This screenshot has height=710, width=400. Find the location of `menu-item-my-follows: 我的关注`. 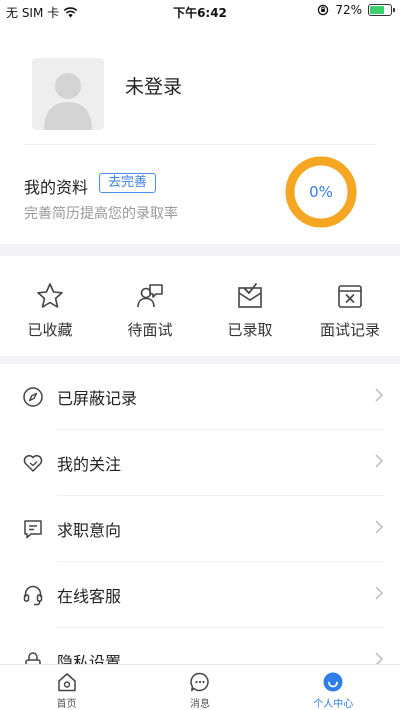

menu-item-my-follows: 我的关注 is located at coordinates (200, 463).